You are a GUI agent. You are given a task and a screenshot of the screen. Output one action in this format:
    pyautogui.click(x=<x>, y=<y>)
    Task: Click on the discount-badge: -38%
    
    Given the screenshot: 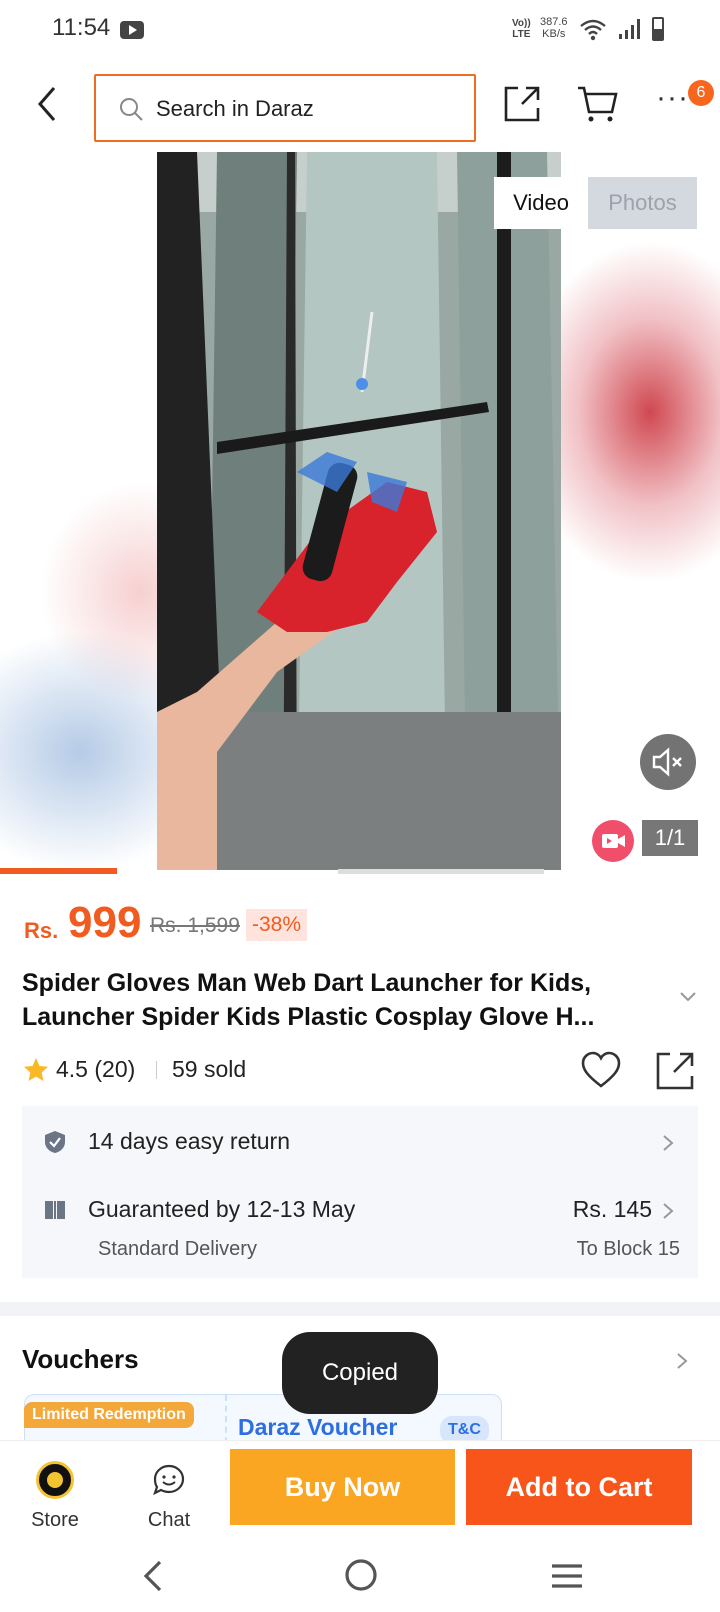 What is the action you would take?
    pyautogui.click(x=277, y=925)
    